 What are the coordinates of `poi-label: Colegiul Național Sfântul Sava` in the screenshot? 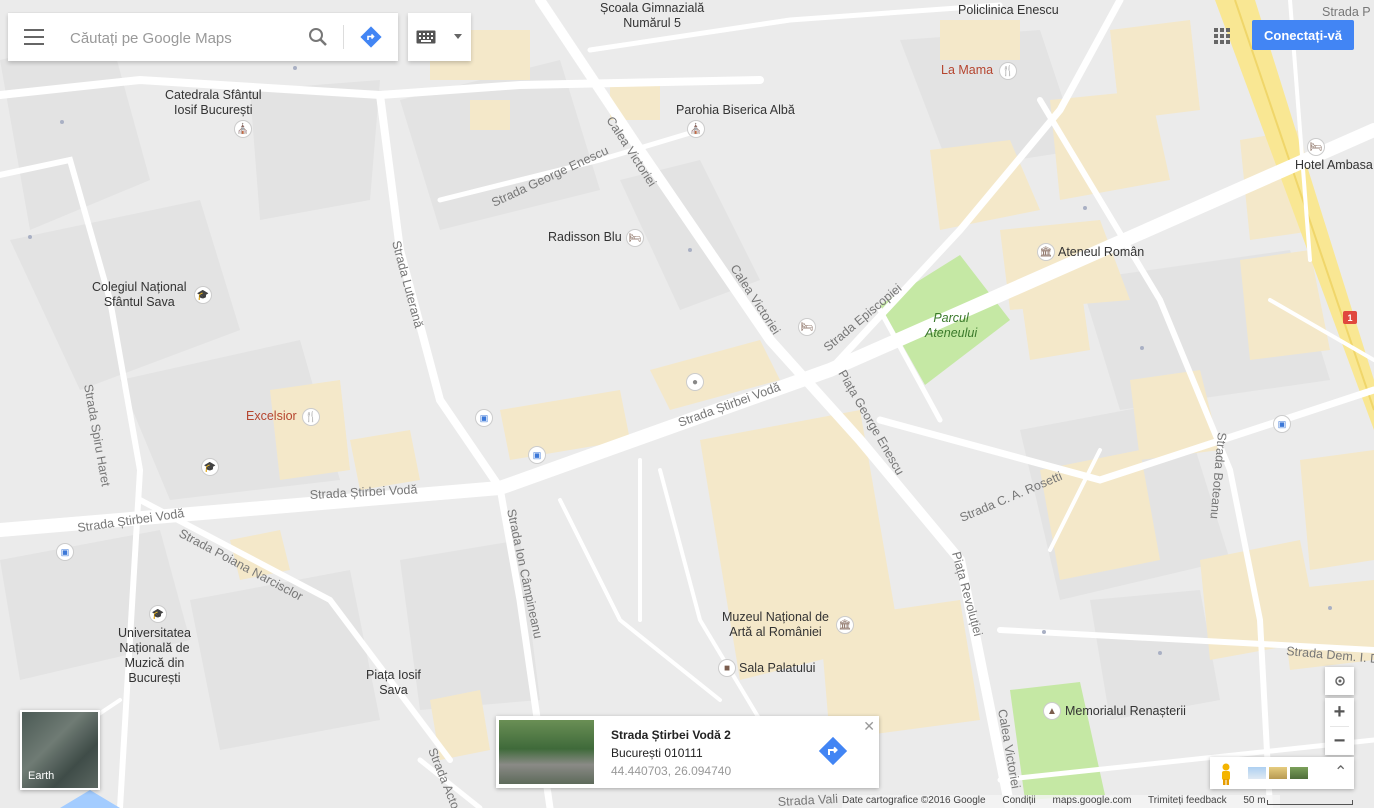 It's located at (139, 295).